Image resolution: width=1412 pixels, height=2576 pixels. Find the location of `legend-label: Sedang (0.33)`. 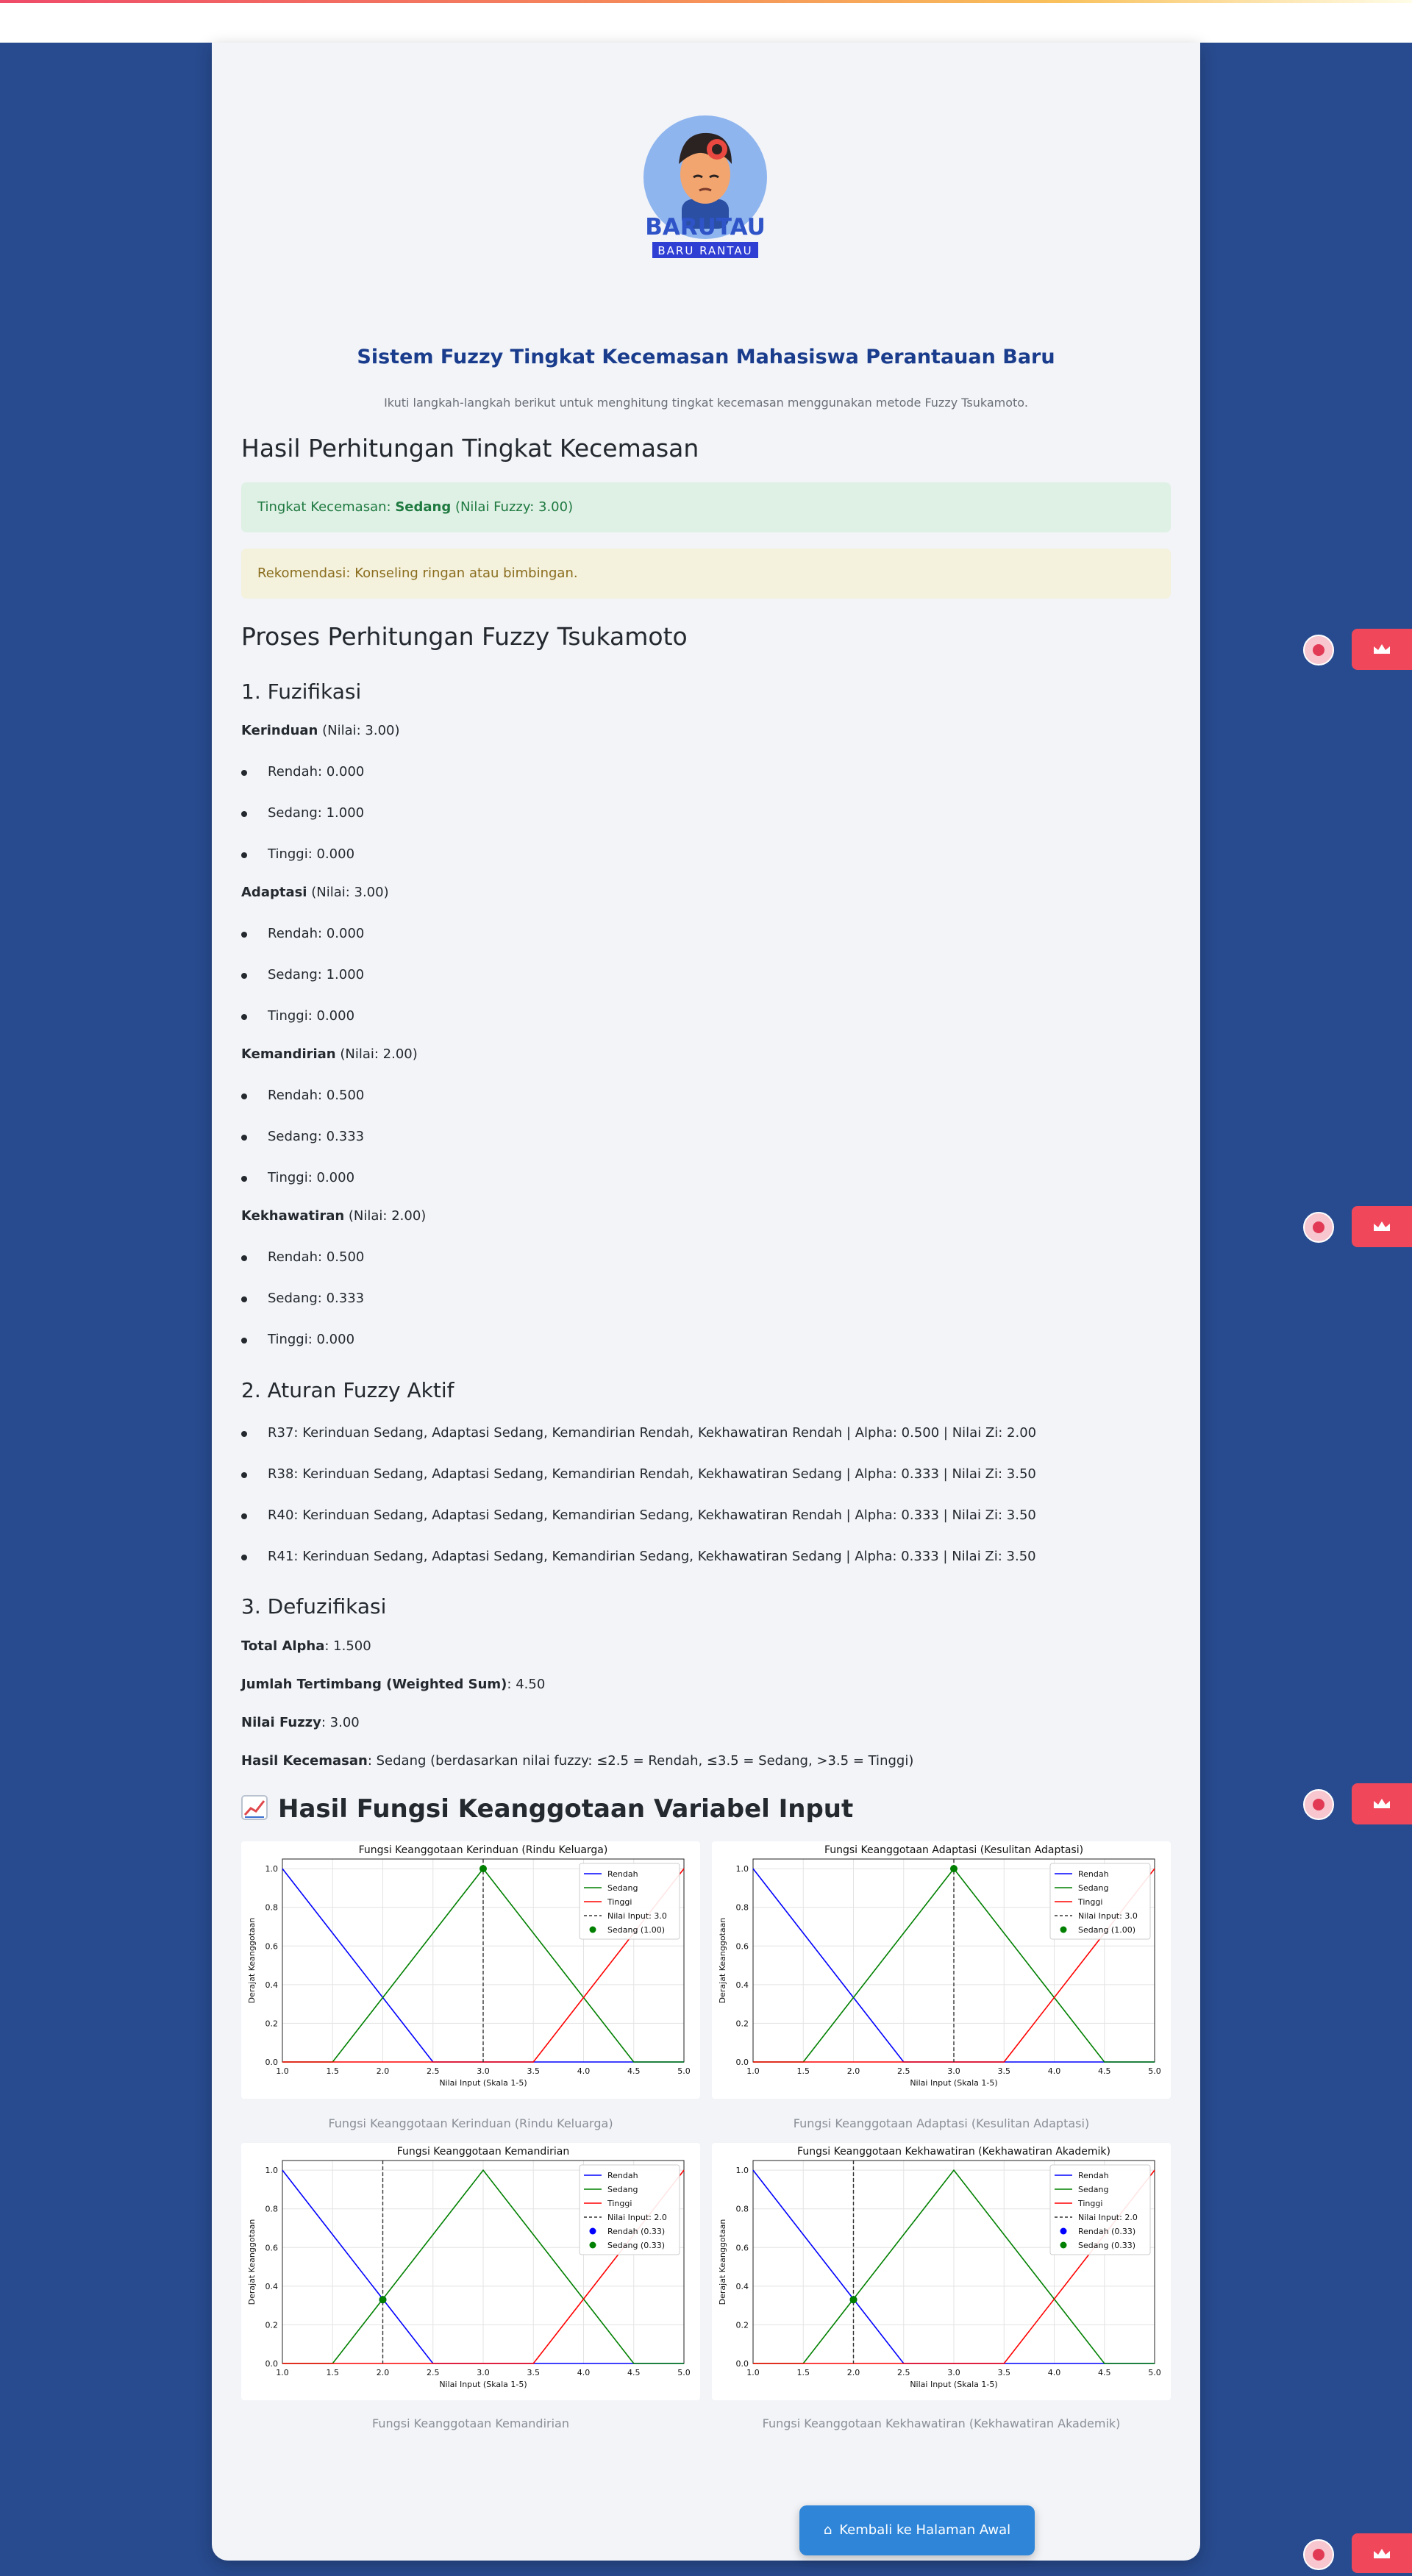

legend-label: Sedang (0.33) is located at coordinates (1106, 2245).